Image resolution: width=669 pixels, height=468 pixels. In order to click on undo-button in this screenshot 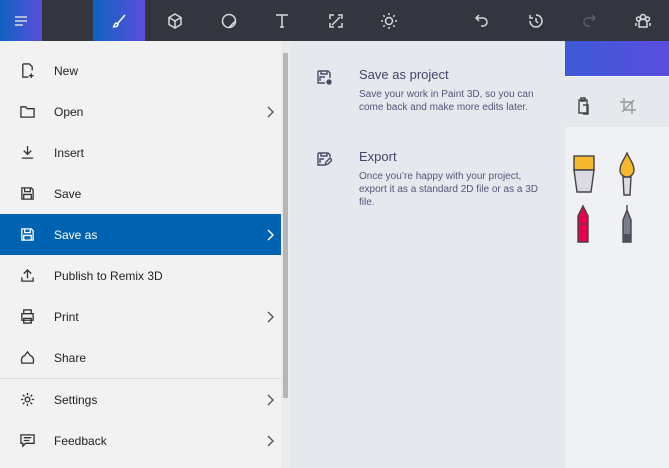, I will do `click(482, 20)`.